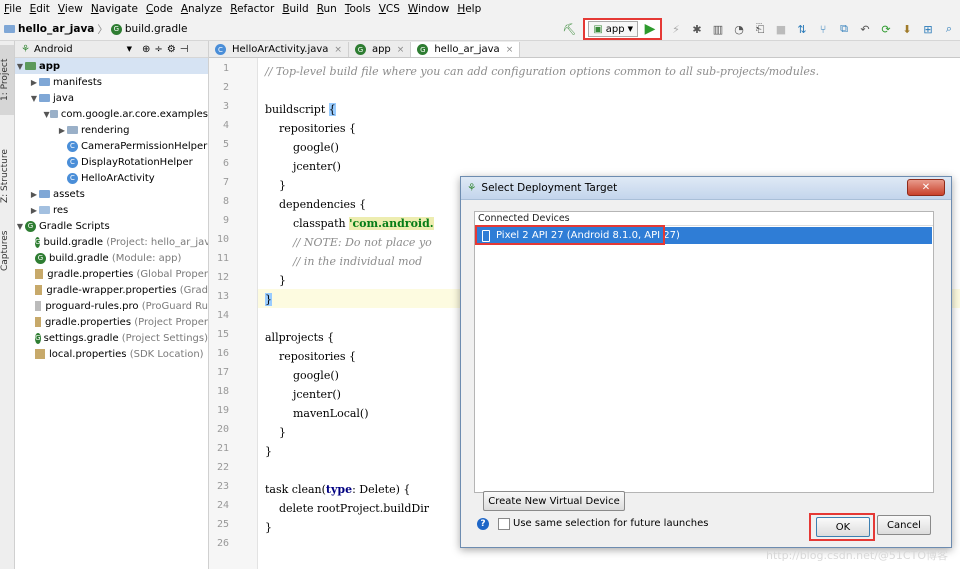 The image size is (960, 569). Describe the element at coordinates (739, 29) in the screenshot. I see `profile-icon: ◔` at that location.